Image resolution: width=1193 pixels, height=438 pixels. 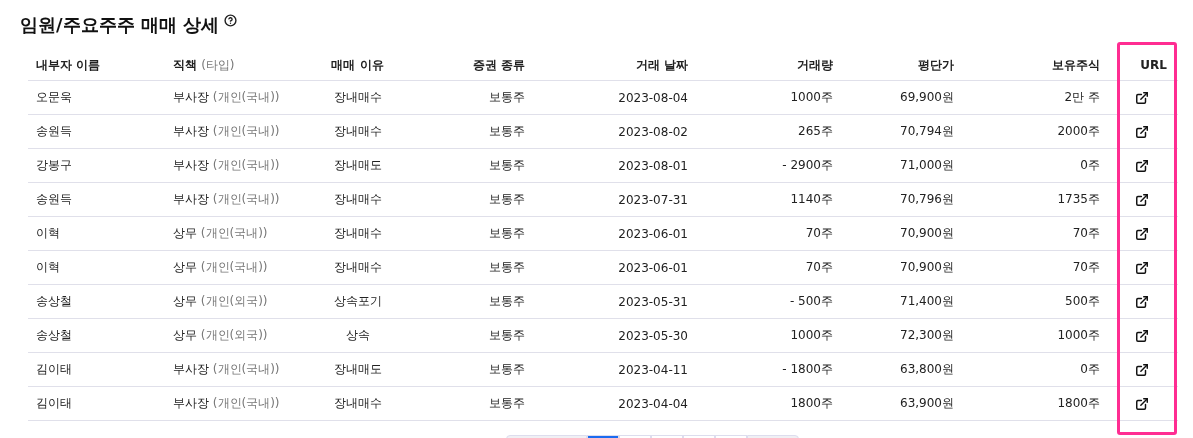 I want to click on column-header: 보유주식, so click(x=1076, y=65).